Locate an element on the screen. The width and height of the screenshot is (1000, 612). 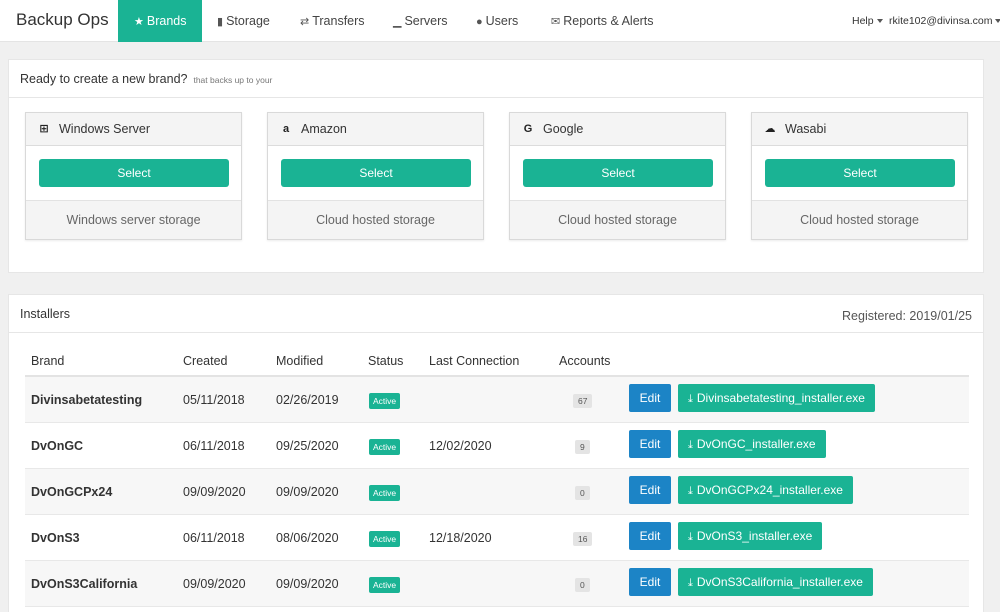
accounts-count-badge: 9 is located at coordinates (582, 447).